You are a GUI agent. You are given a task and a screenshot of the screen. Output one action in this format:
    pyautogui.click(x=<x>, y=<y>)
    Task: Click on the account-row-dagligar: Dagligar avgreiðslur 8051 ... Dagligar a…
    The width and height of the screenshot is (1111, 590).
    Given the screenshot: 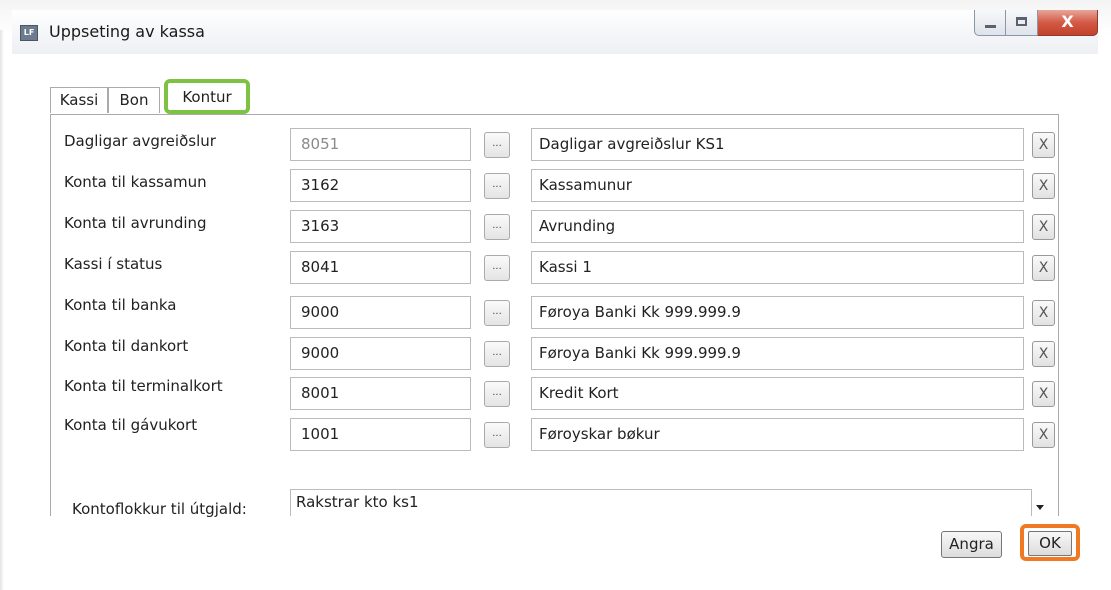 What is the action you would take?
    pyautogui.click(x=555, y=146)
    